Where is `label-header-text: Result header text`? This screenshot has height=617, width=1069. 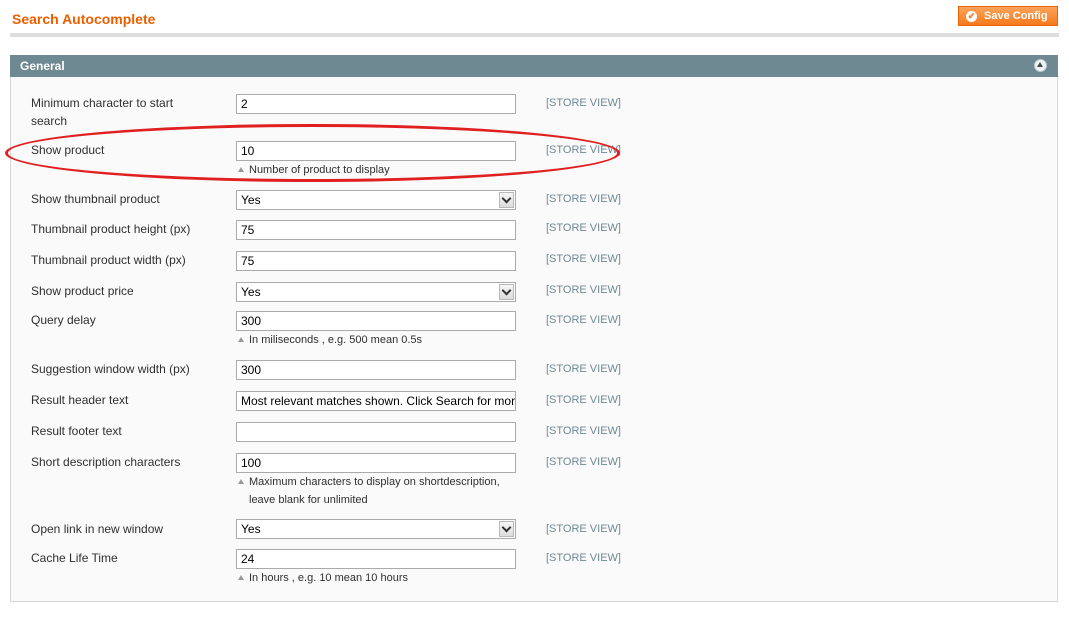
label-header-text: Result header text is located at coordinates (80, 400).